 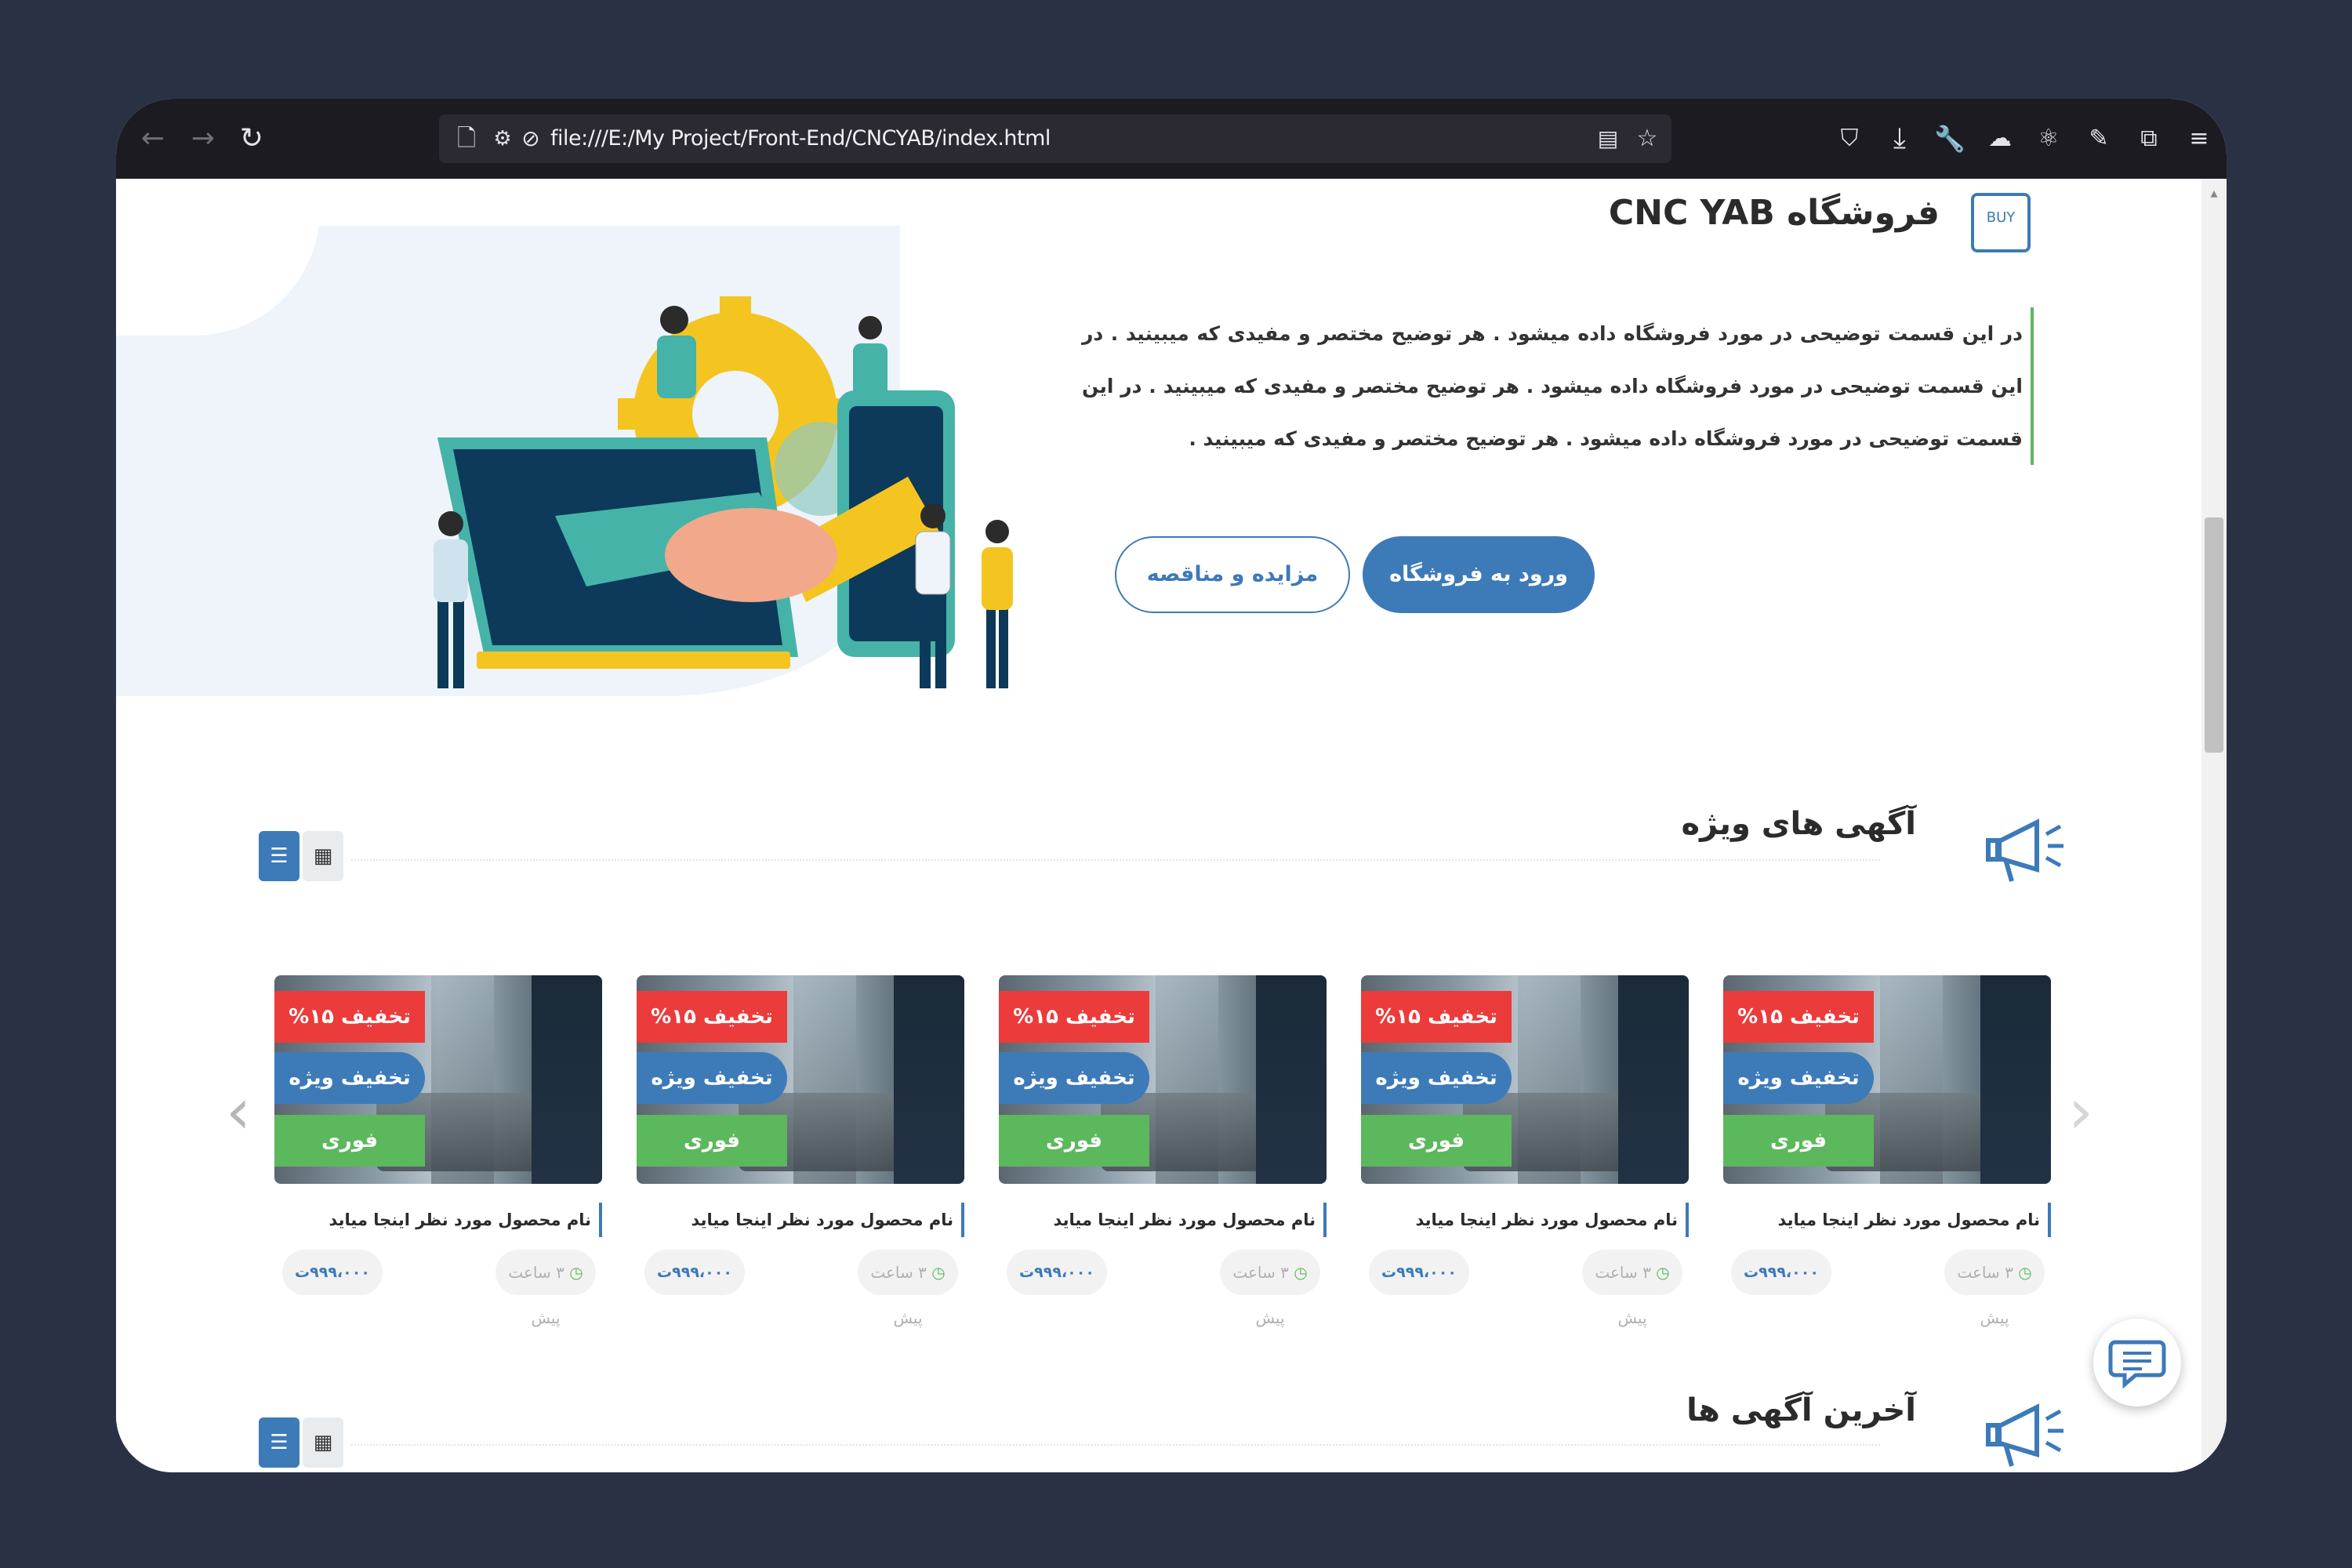 What do you see at coordinates (530, 138) in the screenshot?
I see `tracking-protection-icon: ⊘` at bounding box center [530, 138].